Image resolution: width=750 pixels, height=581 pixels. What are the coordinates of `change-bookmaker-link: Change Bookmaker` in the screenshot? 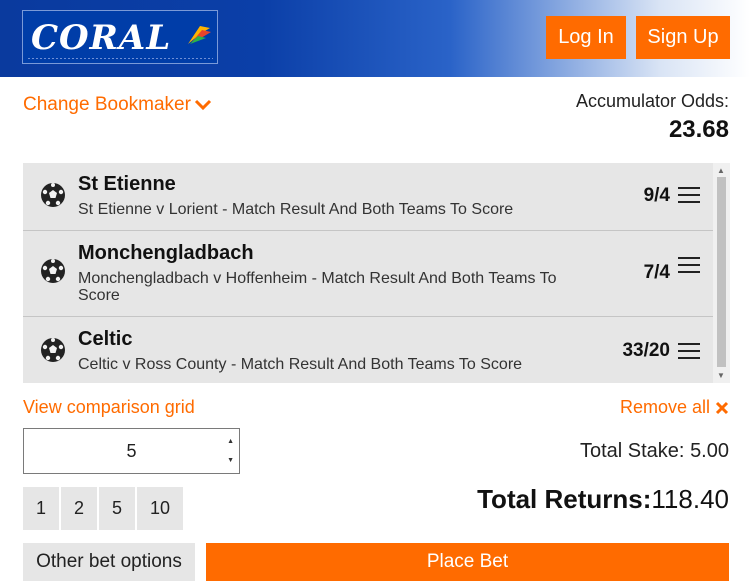 It's located at (117, 105).